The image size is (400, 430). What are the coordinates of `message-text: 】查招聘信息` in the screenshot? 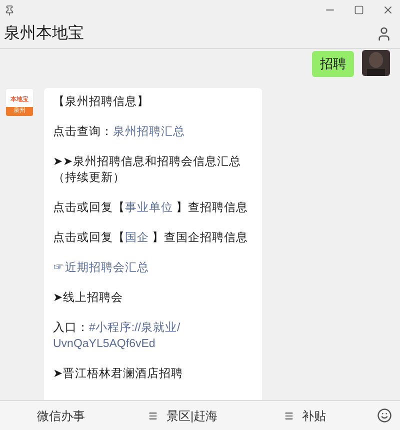 It's located at (211, 208).